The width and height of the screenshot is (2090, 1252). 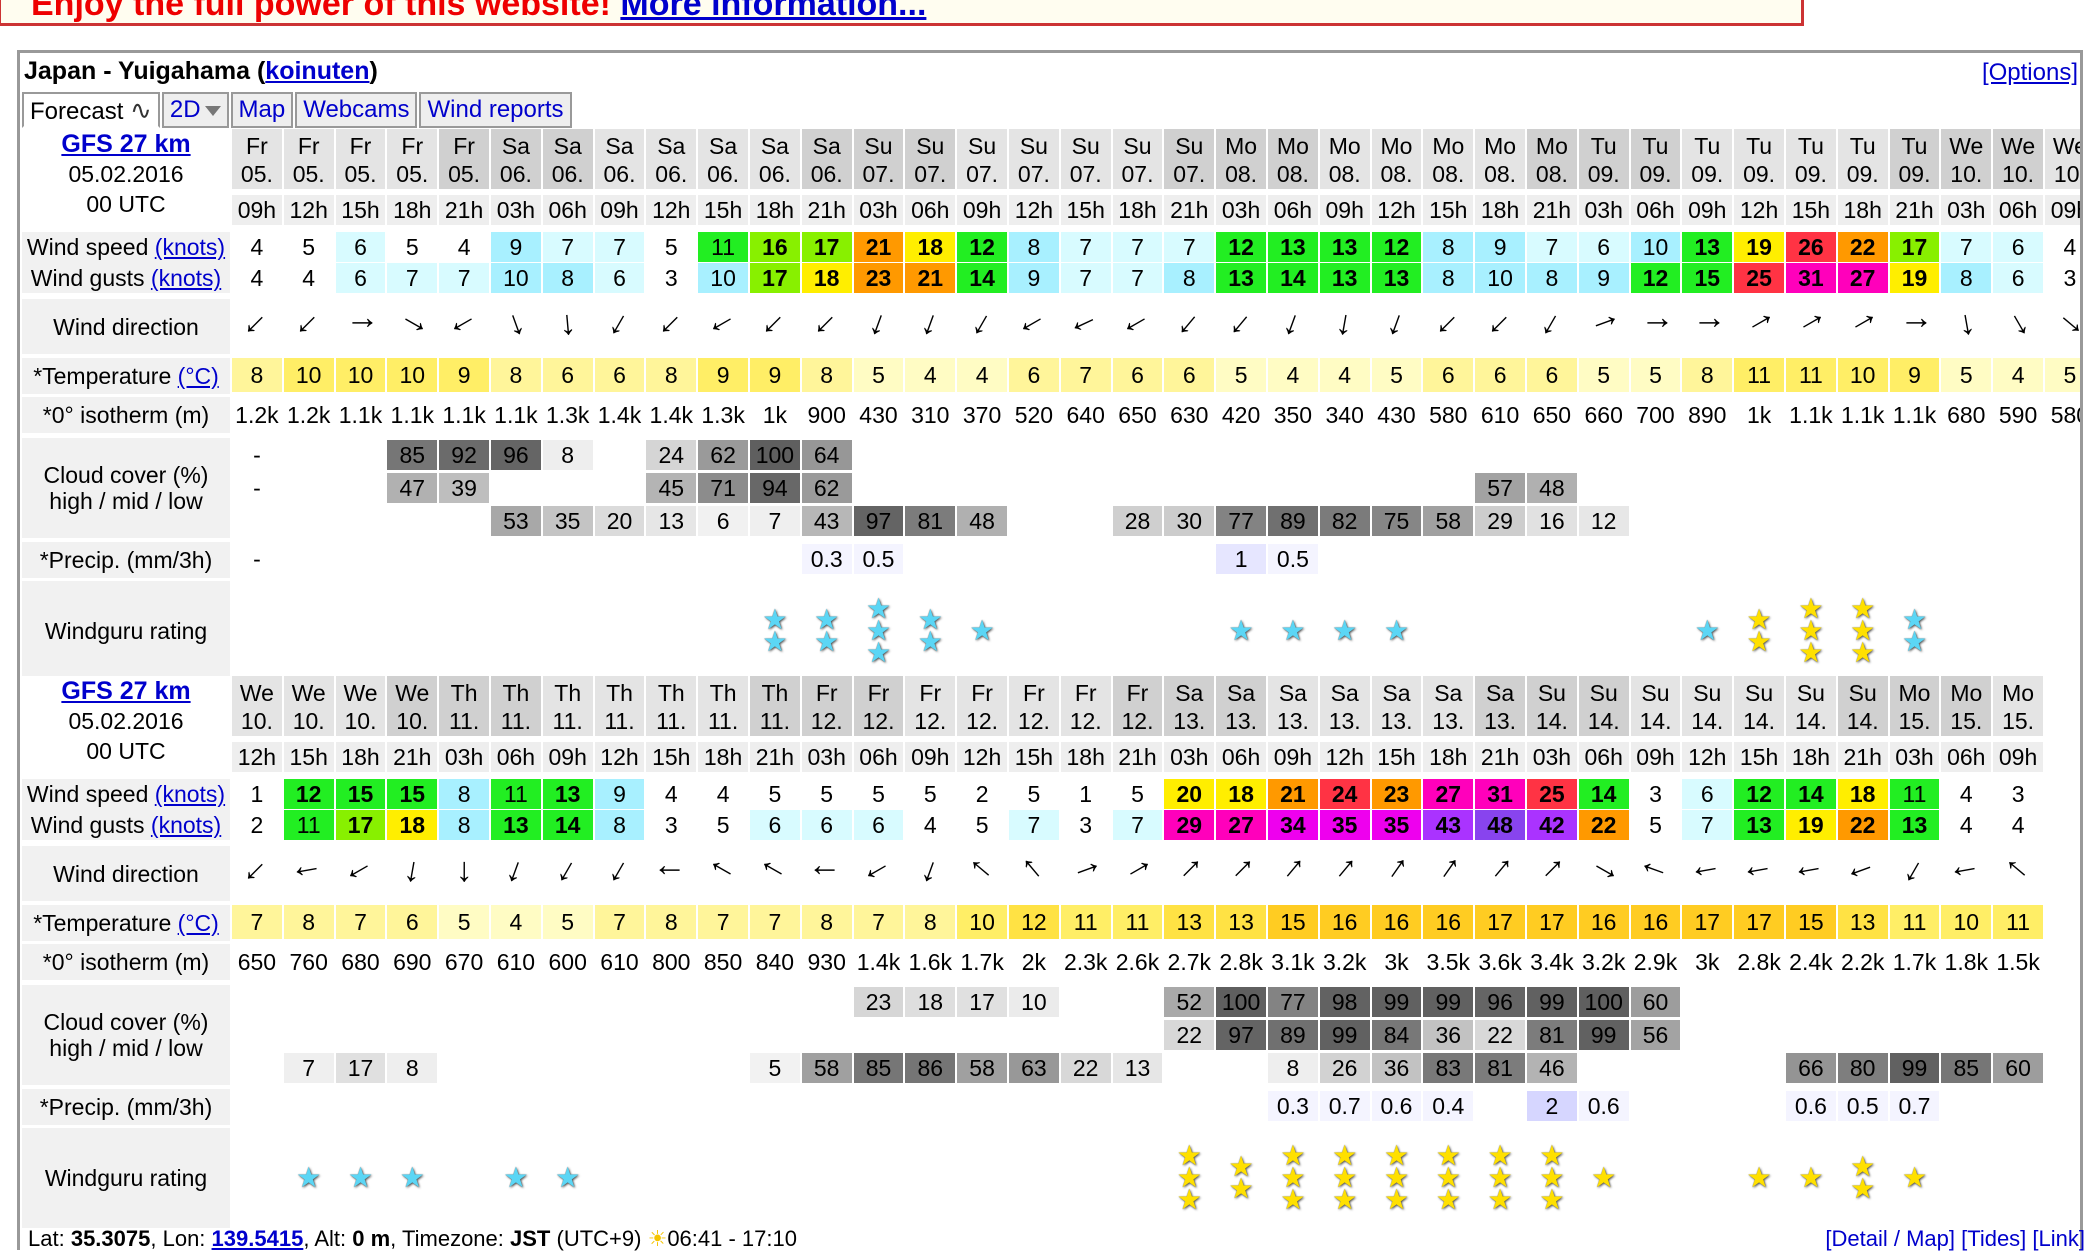 What do you see at coordinates (1034, 1002) in the screenshot?
I see `cloud-high-cell: 10` at bounding box center [1034, 1002].